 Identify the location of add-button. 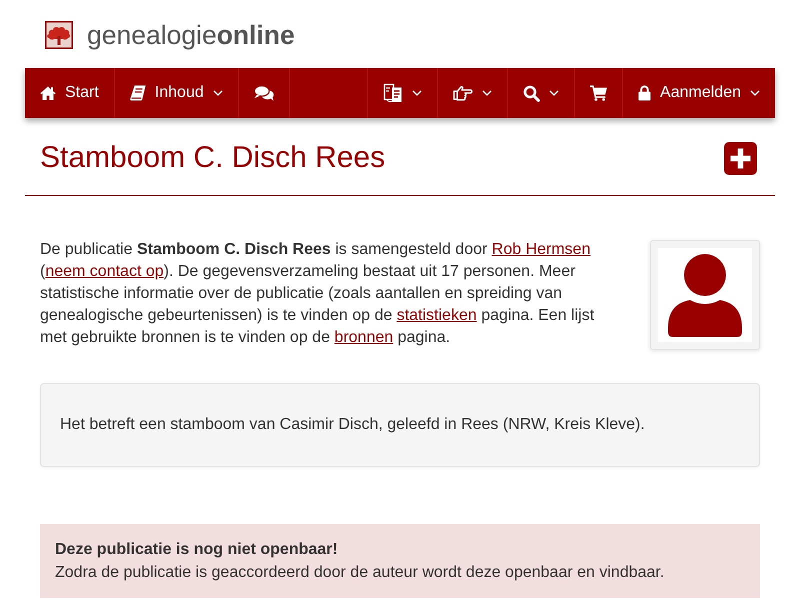
(740, 158).